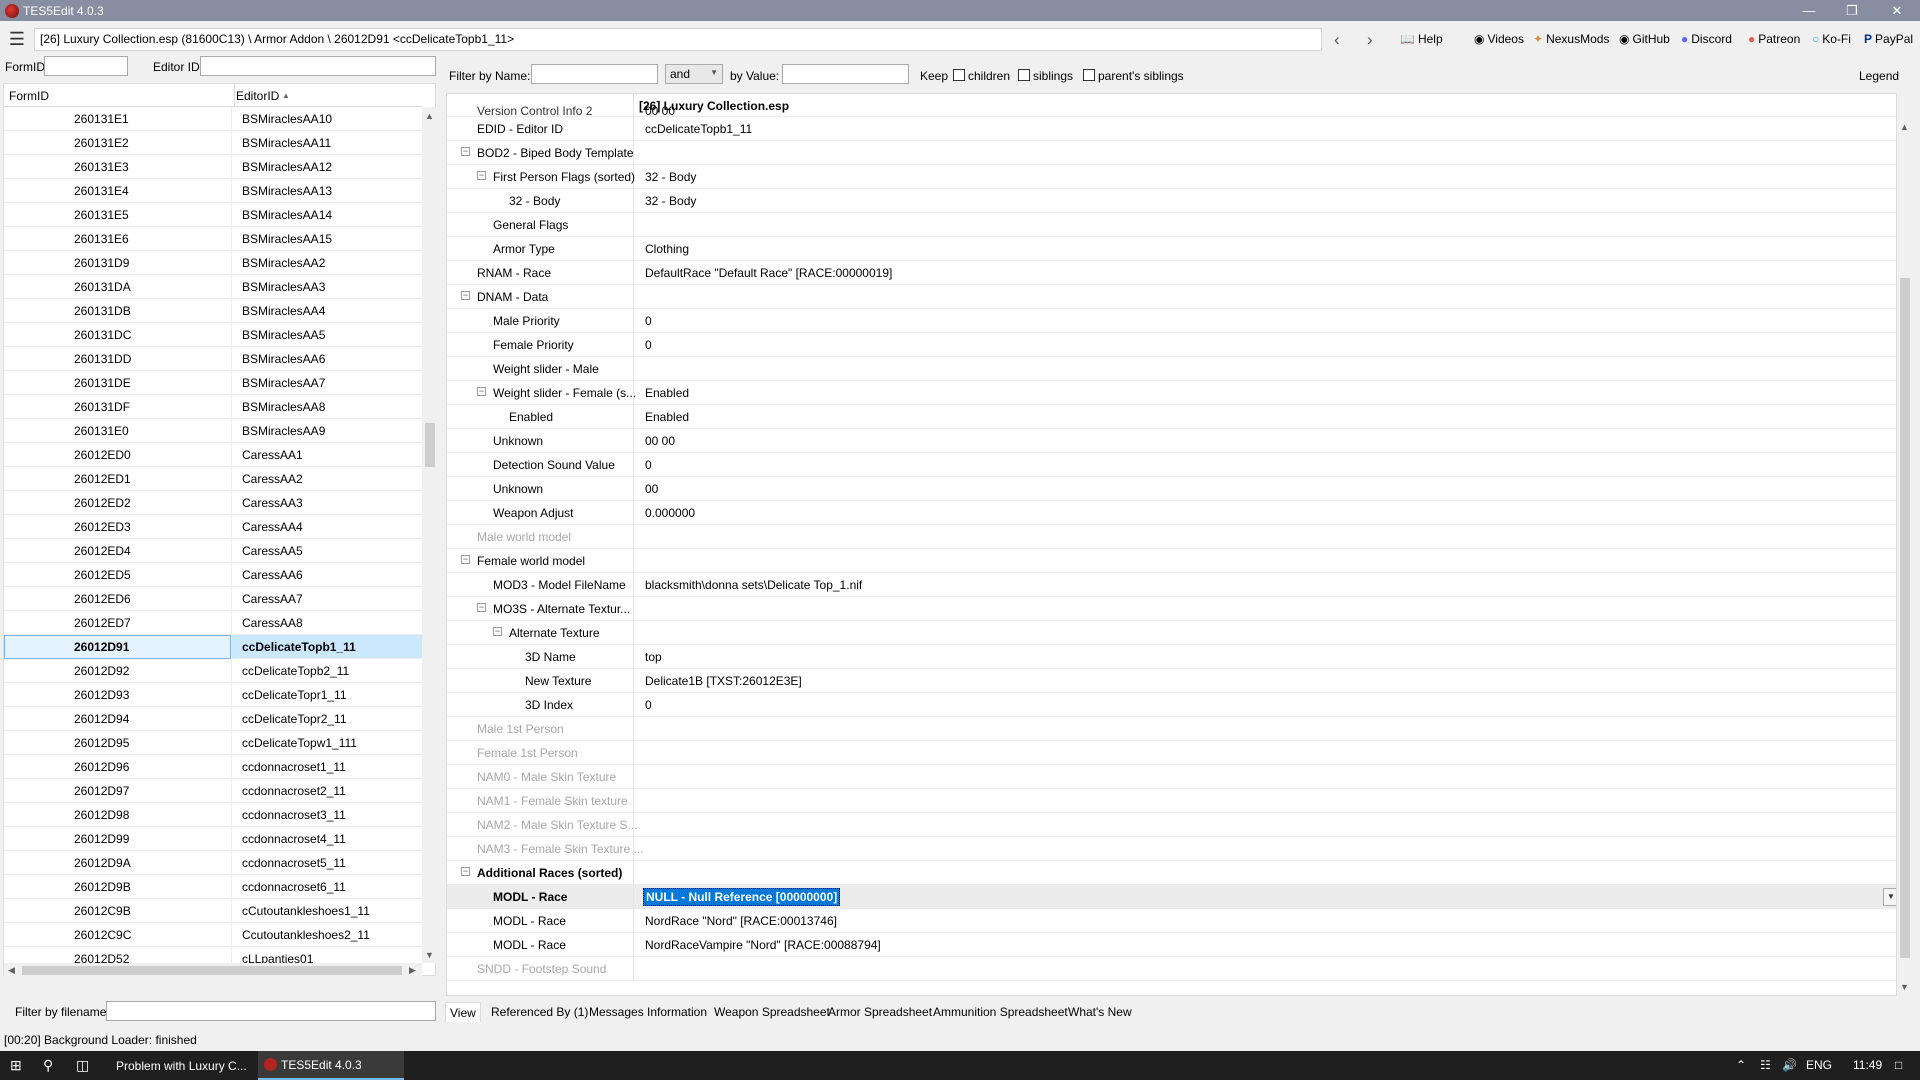 This screenshot has height=1080, width=1920. Describe the element at coordinates (742, 897) in the screenshot. I see `selected-value: NULL - Null Reference [00000000]` at that location.